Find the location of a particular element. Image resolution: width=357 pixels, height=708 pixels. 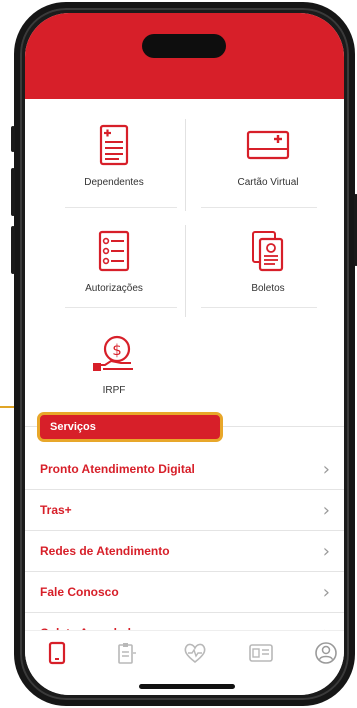

shortcut-irpf: $ IRPF is located at coordinates (114, 368).